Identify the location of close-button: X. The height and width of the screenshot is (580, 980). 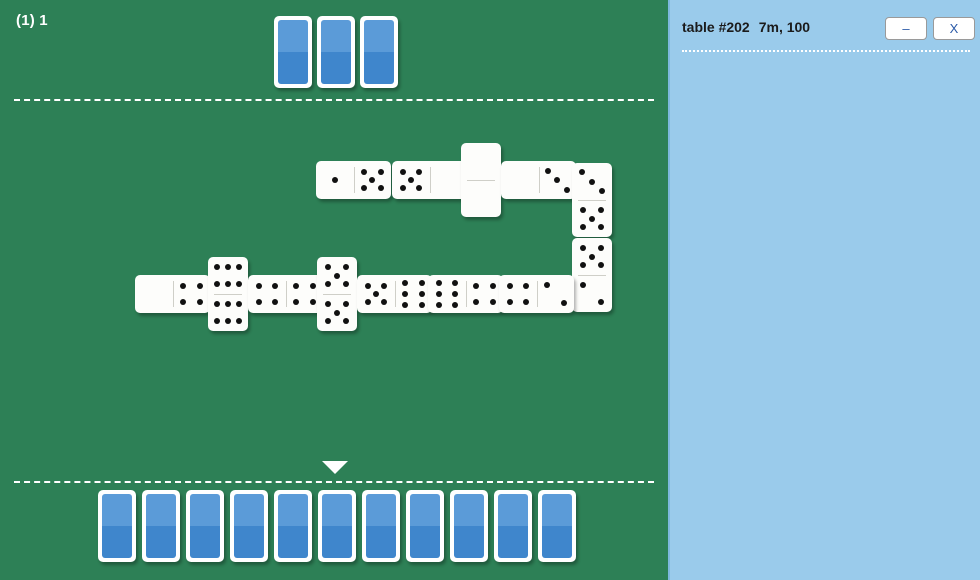
(954, 28).